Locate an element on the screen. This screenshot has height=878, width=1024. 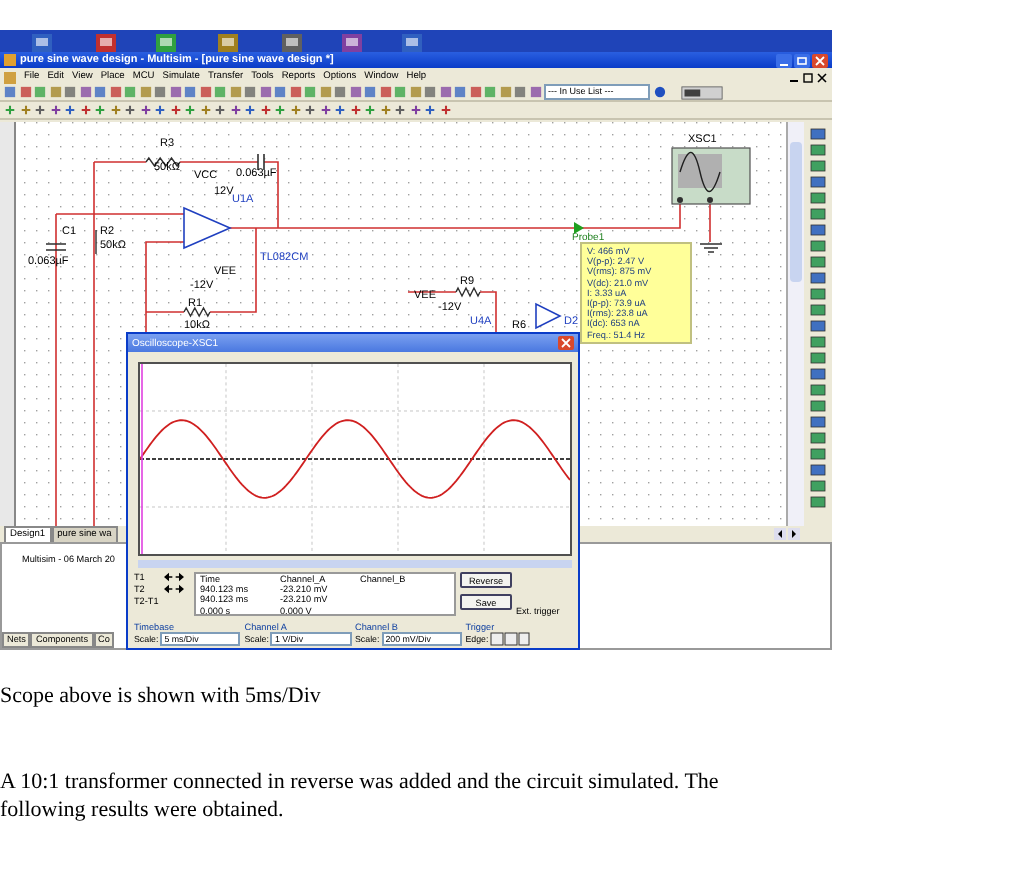
maximize-icon is located at coordinates (802, 60).